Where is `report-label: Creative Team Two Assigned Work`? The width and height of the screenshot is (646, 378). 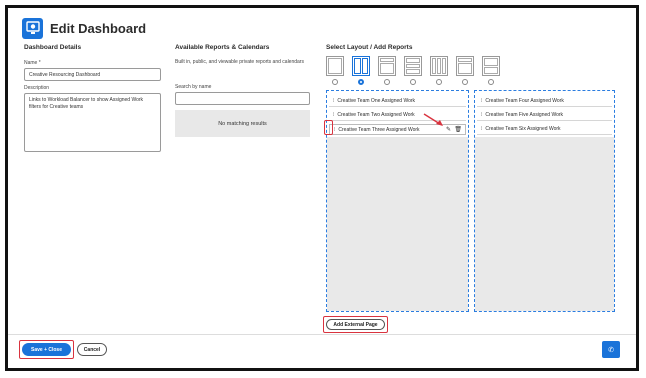
report-label: Creative Team Two Assigned Work is located at coordinates (376, 115).